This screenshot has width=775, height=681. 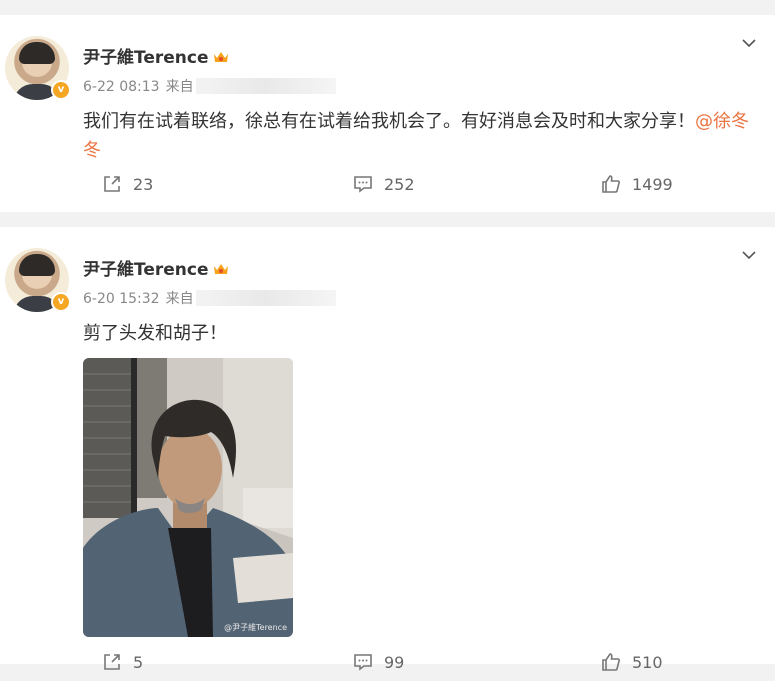 I want to click on selfie-photo, so click(x=188, y=497).